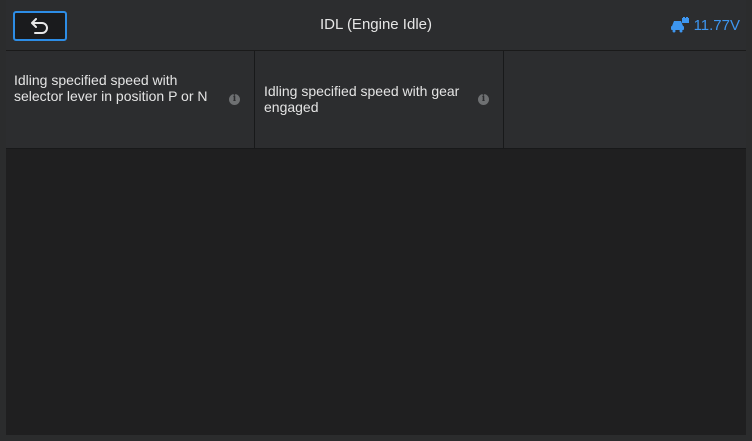 This screenshot has width=752, height=441. Describe the element at coordinates (716, 25) in the screenshot. I see `battery-voltage: 11.77V` at that location.